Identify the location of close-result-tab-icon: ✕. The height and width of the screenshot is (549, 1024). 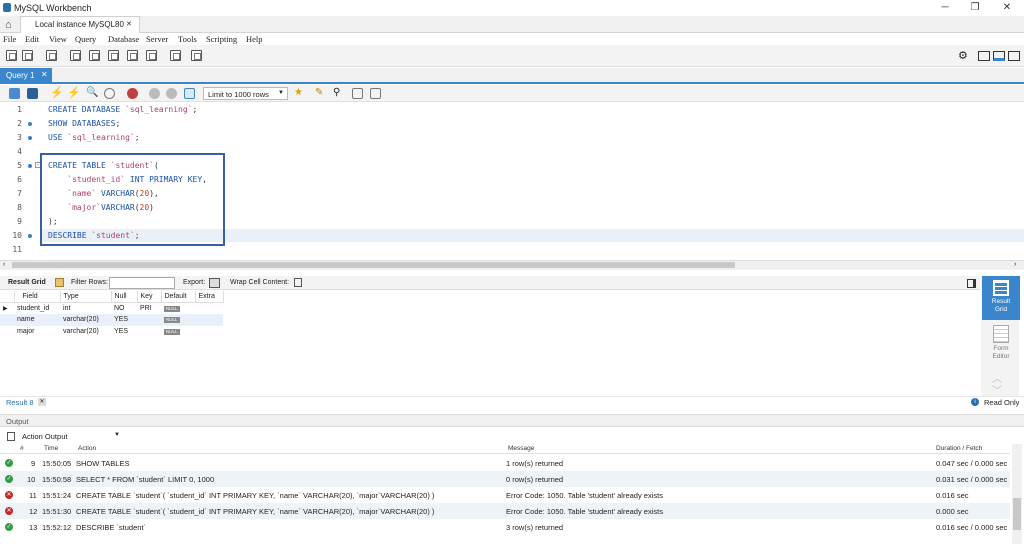
(42, 402).